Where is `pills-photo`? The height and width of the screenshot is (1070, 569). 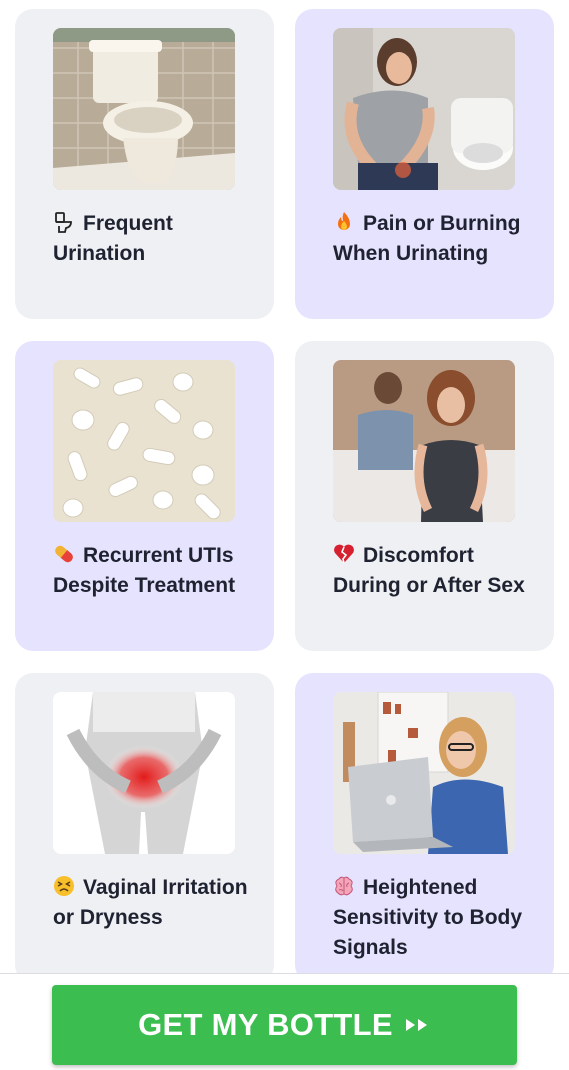
pills-photo is located at coordinates (144, 441).